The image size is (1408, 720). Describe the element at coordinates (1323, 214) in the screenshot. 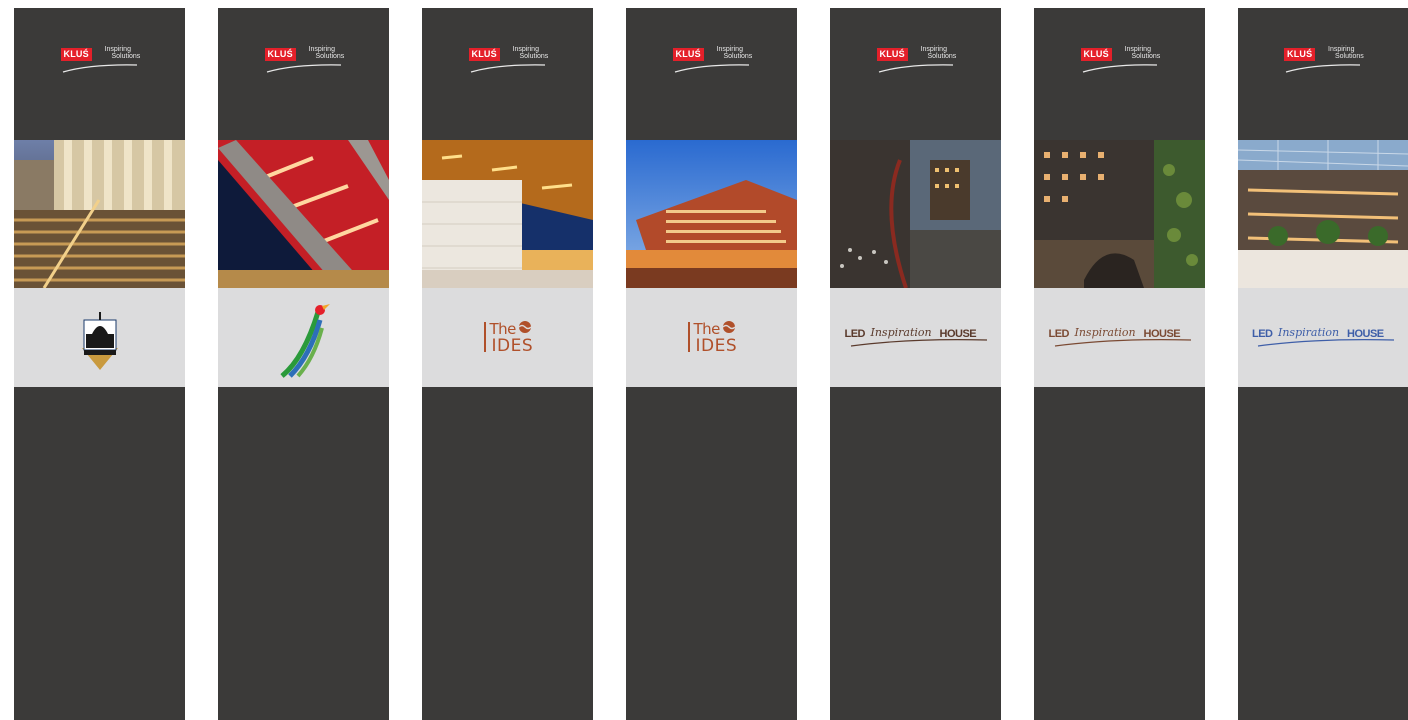

I see `photo-atrium` at that location.